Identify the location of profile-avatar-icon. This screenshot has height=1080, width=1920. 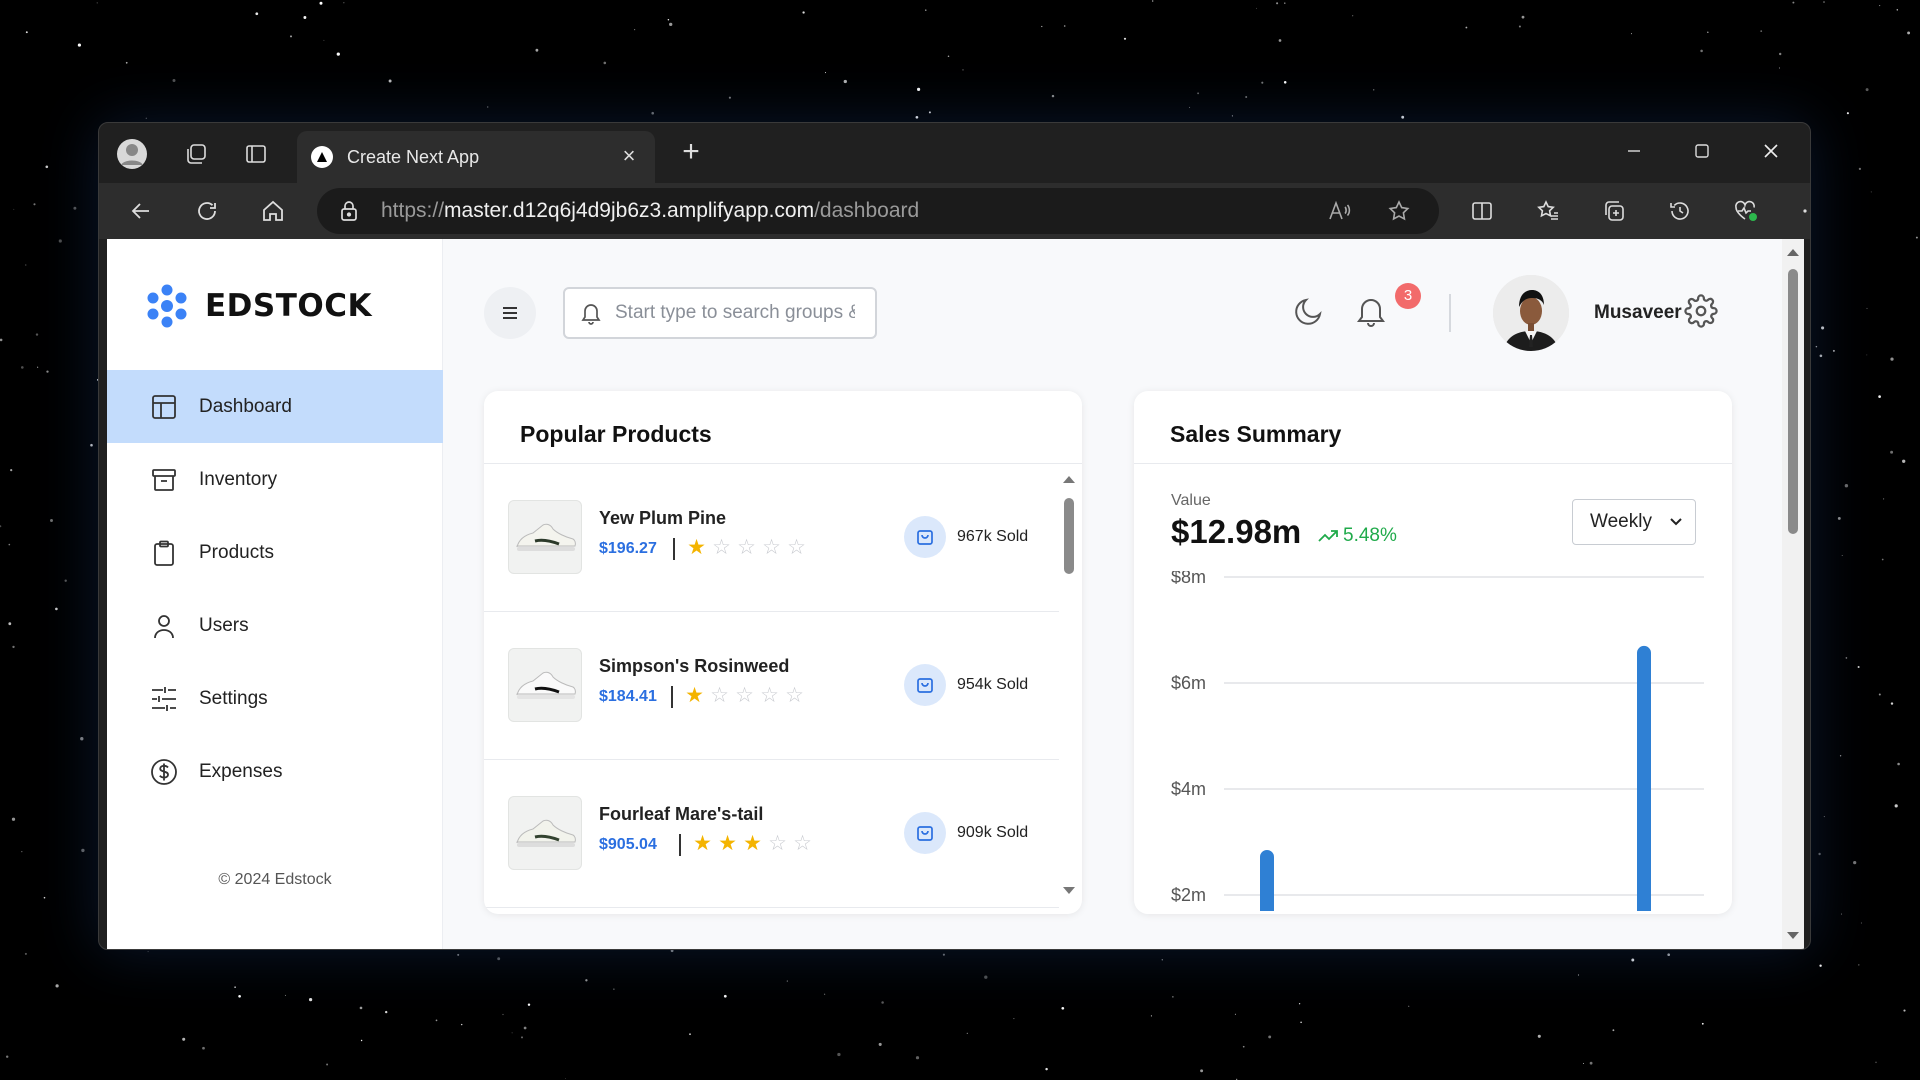
(132, 154).